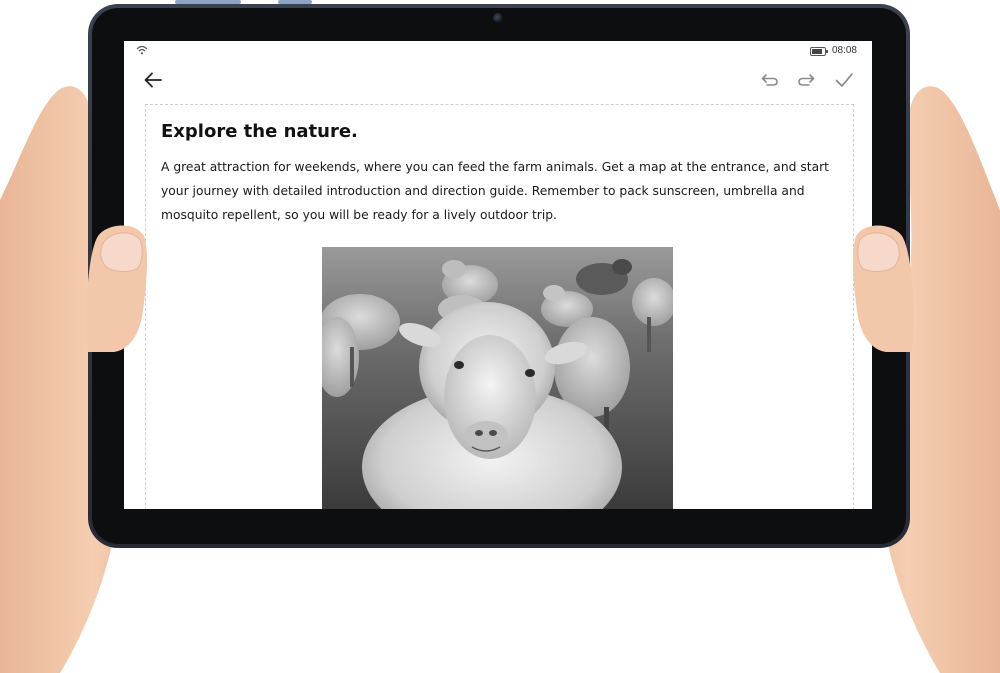 Image resolution: width=1000 pixels, height=673 pixels. I want to click on editor-toolbar, so click(498, 81).